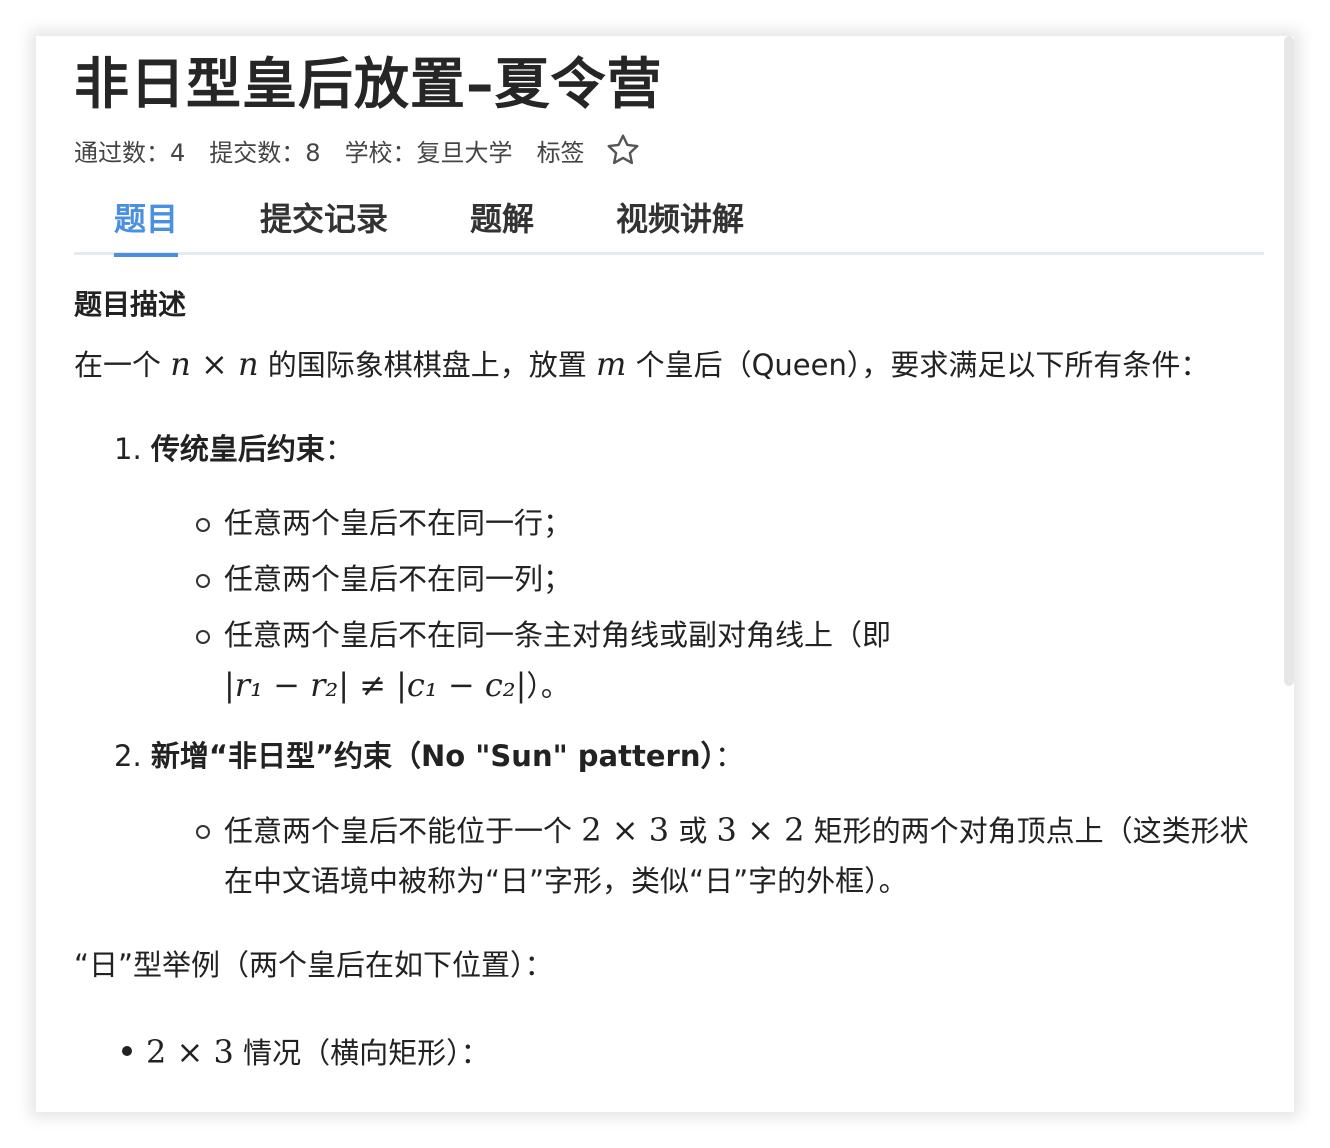 The image size is (1330, 1148). Describe the element at coordinates (561, 150) in the screenshot. I see `tags-label: 标签` at that location.